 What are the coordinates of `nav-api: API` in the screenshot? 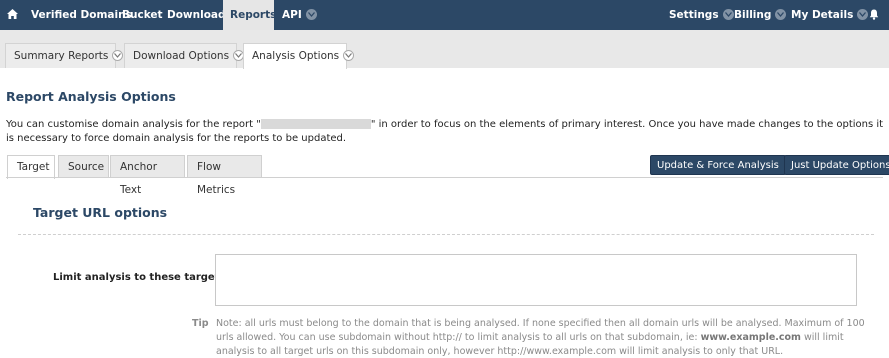 It's located at (299, 15).